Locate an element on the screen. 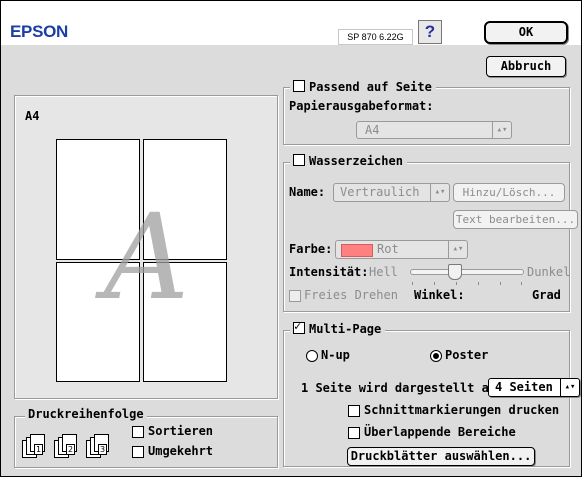  watermark-color-value: Rot is located at coordinates (388, 249).